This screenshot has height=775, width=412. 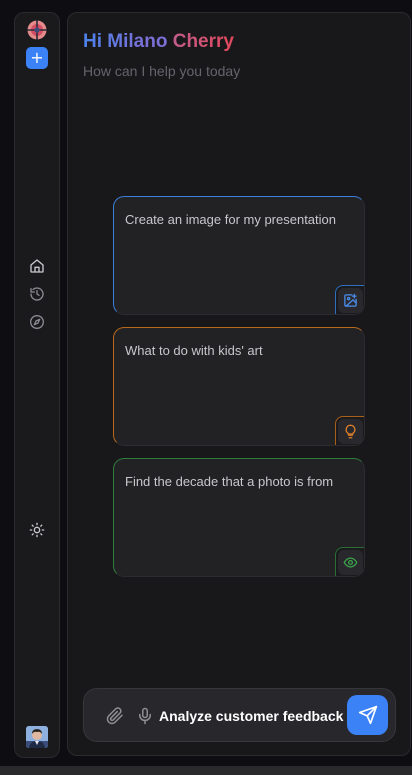 I want to click on paperclip-icon, so click(x=115, y=716).